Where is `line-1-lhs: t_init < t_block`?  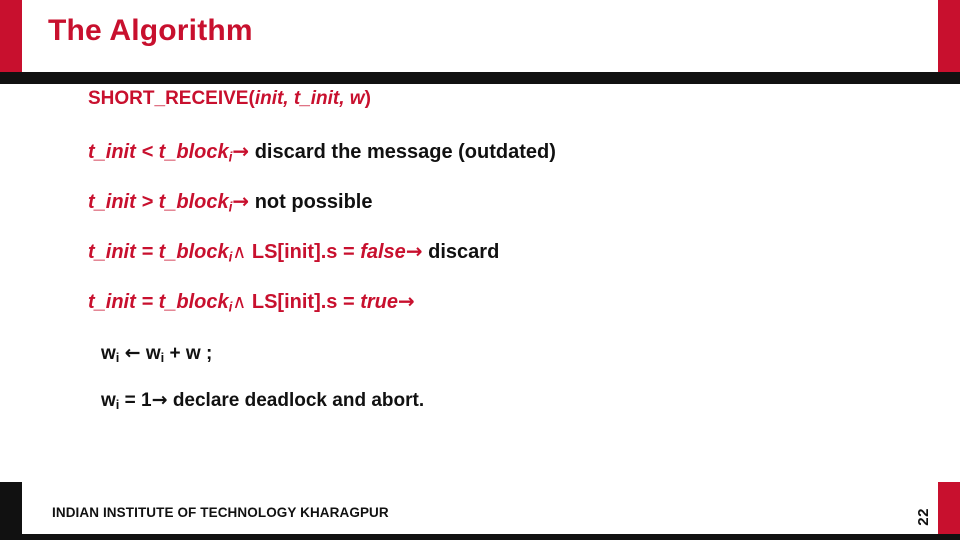
line-1-lhs: t_init < t_block is located at coordinates (158, 152).